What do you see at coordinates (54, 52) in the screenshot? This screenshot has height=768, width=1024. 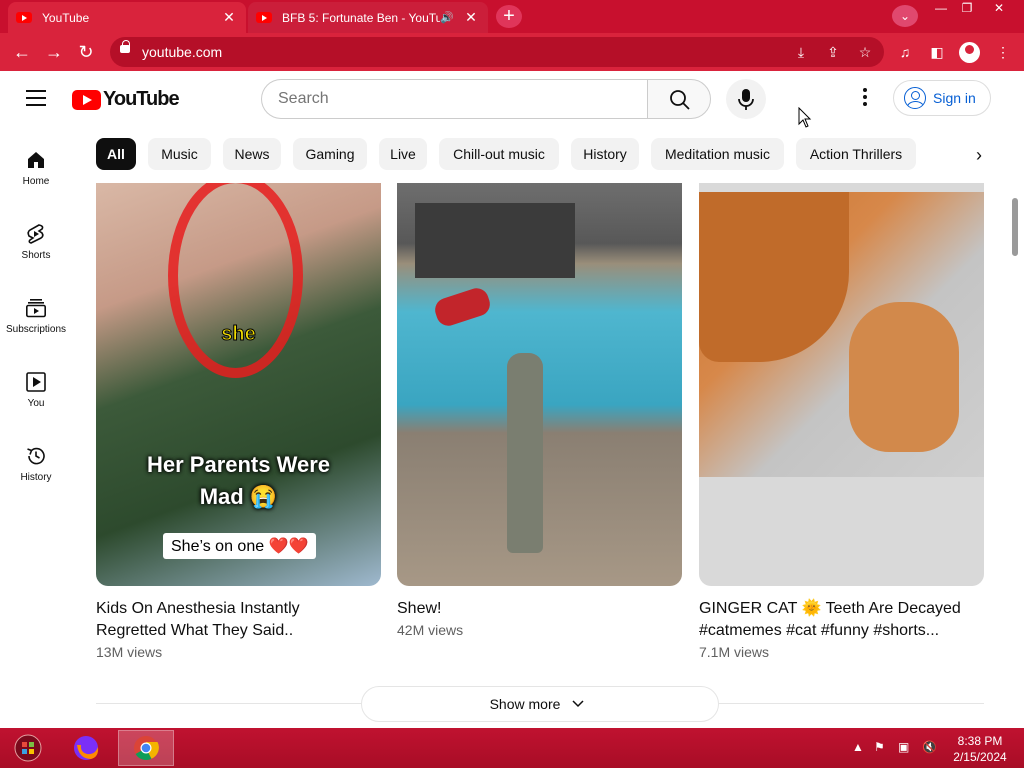 I see `forward-icon: →` at bounding box center [54, 52].